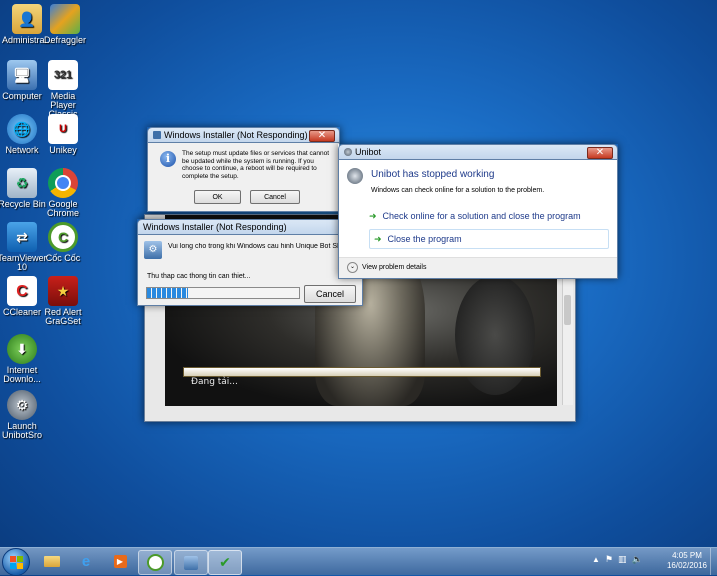 This screenshot has width=717, height=576. I want to click on view-details-toggle: ⌄ View problem details, so click(386, 267).